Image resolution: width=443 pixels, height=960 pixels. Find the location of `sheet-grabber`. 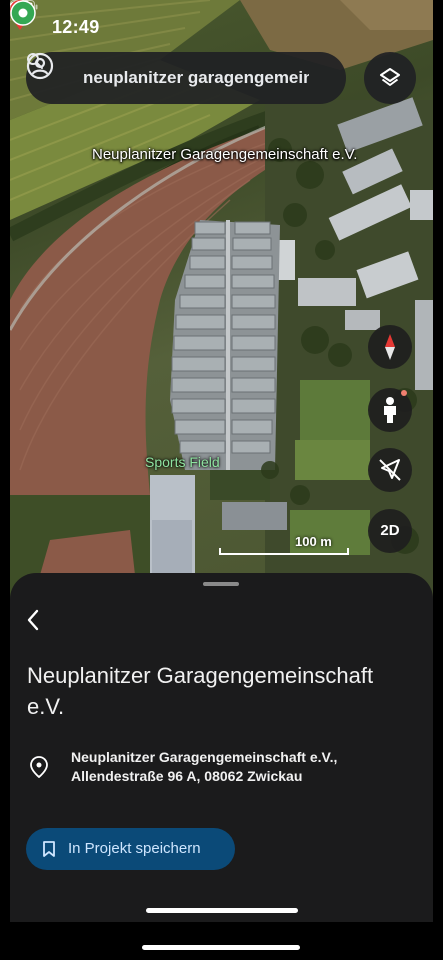

sheet-grabber is located at coordinates (221, 584).